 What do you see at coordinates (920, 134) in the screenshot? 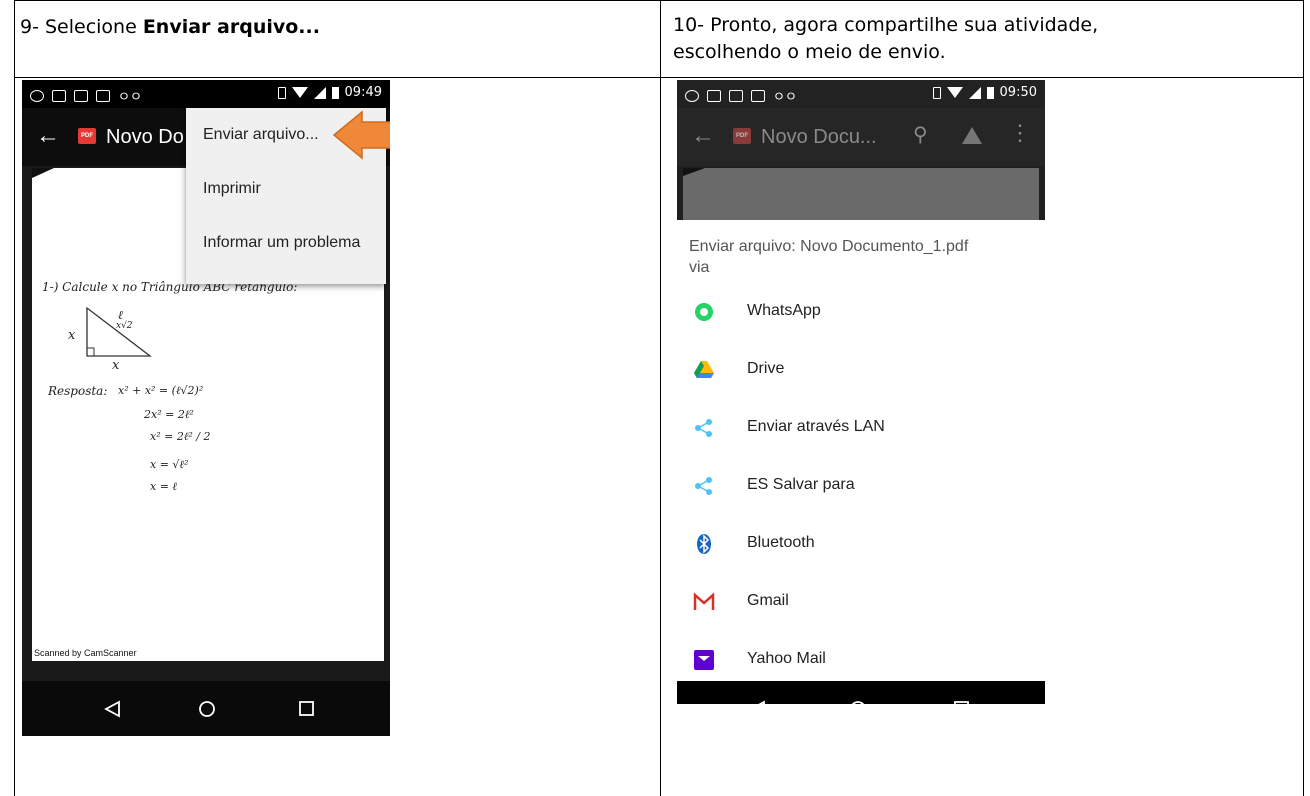
I see `search-icon: ⚲` at bounding box center [920, 134].